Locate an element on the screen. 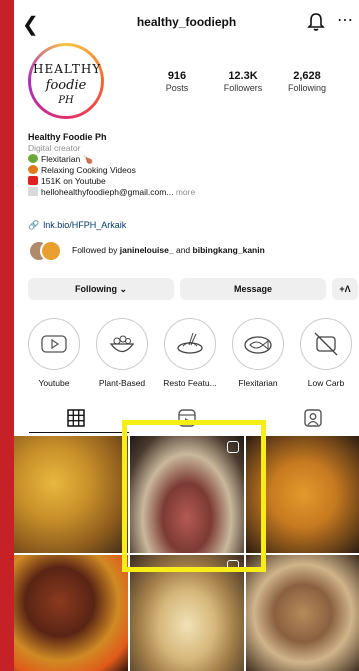 This screenshot has width=359, height=671. bio-line: hellohealthyfoodieph@gmail.com... more is located at coordinates (188, 192).